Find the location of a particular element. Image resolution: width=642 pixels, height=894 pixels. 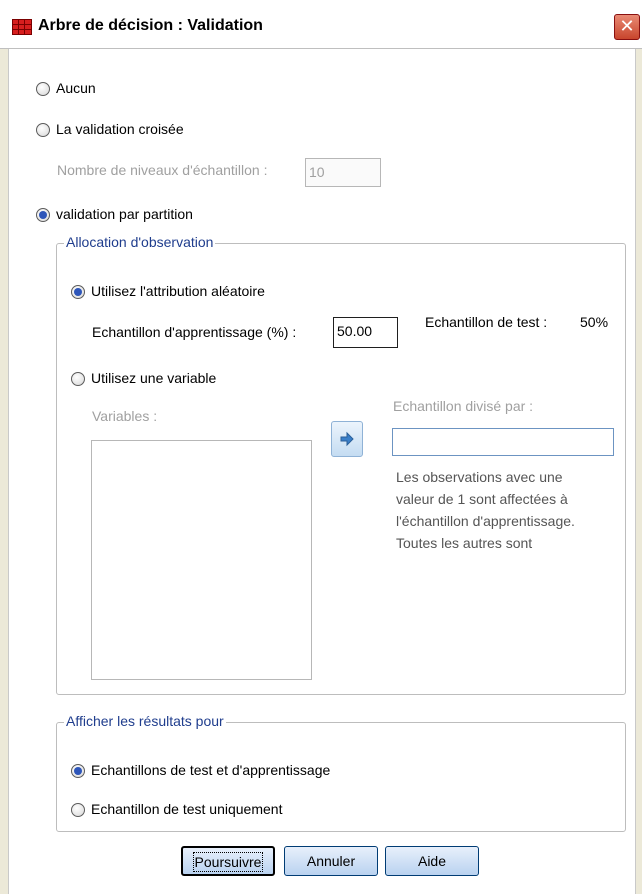

split-by-input is located at coordinates (503, 442).